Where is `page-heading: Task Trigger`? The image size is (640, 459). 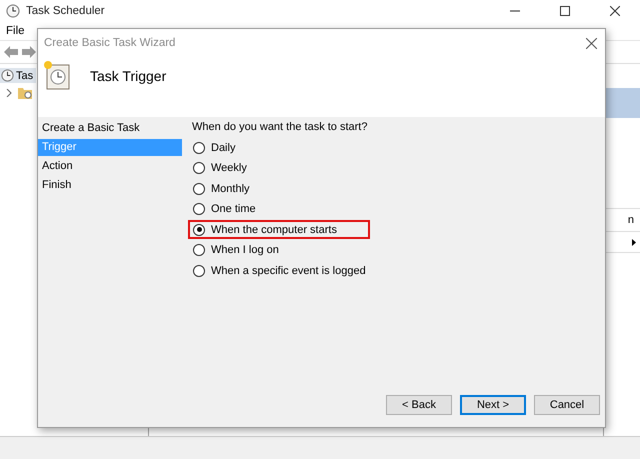 page-heading: Task Trigger is located at coordinates (128, 76).